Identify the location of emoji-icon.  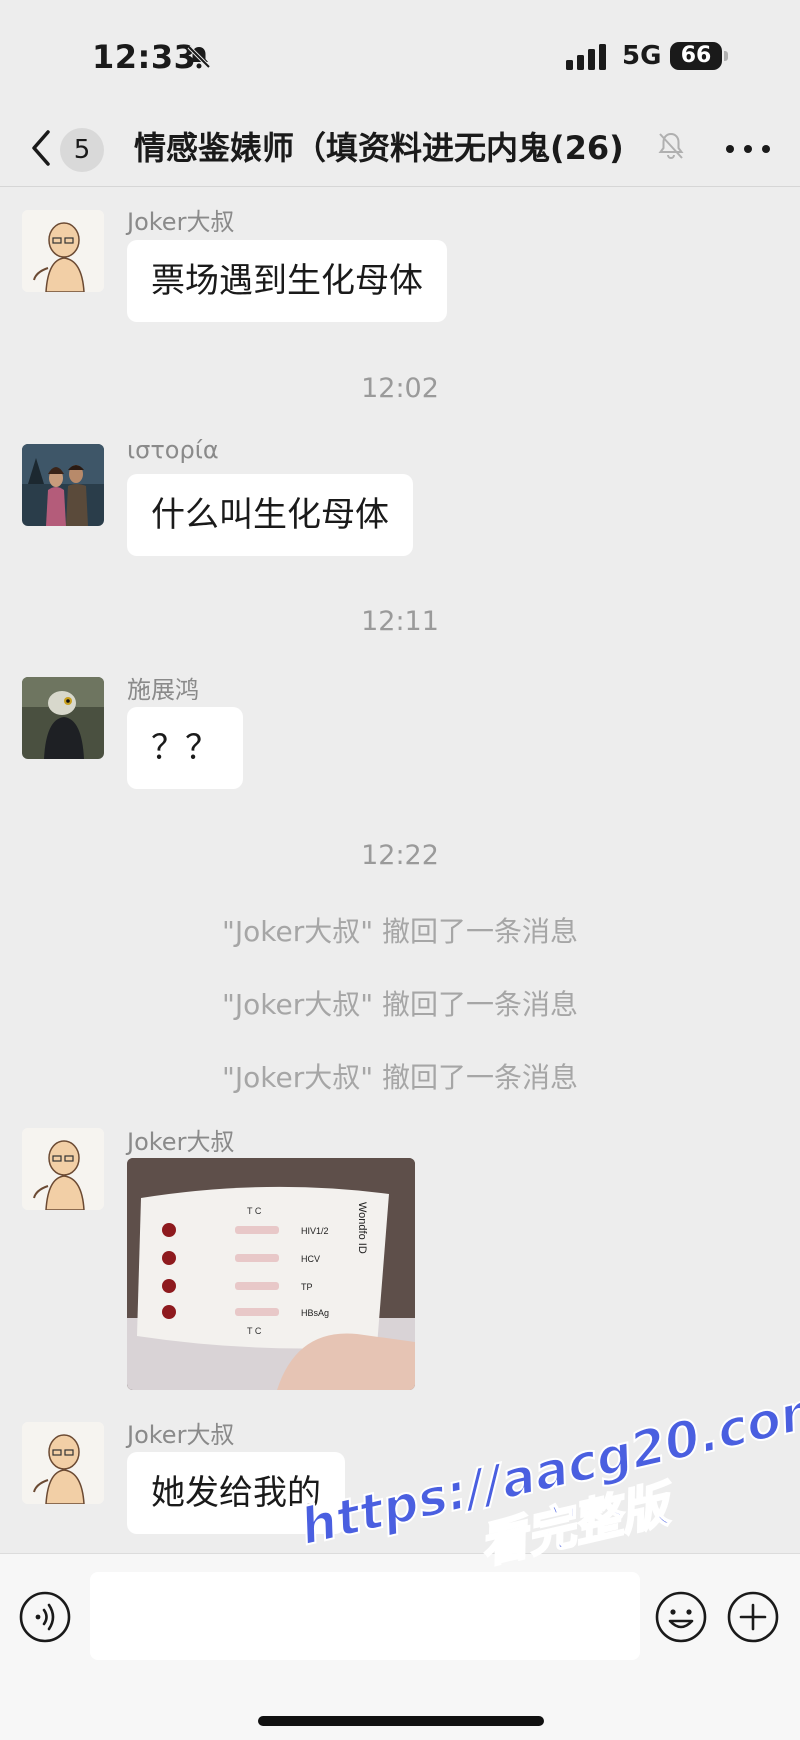
(681, 1617).